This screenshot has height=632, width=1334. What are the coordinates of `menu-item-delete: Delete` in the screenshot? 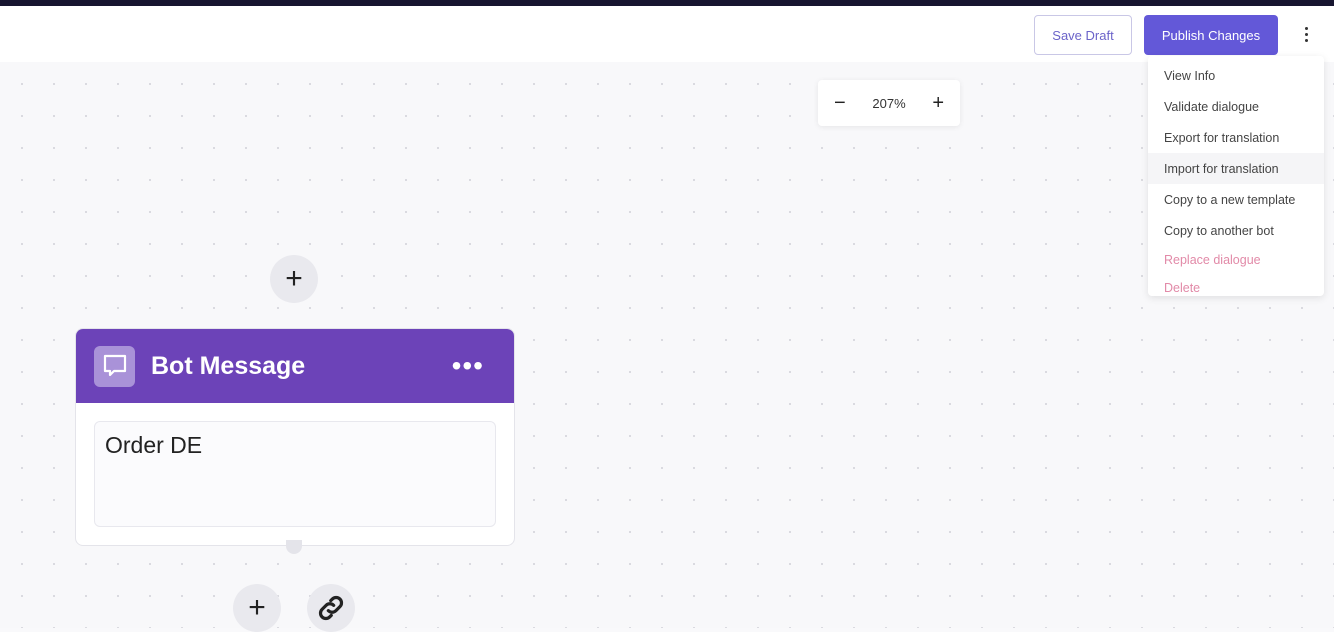 It's located at (1236, 288).